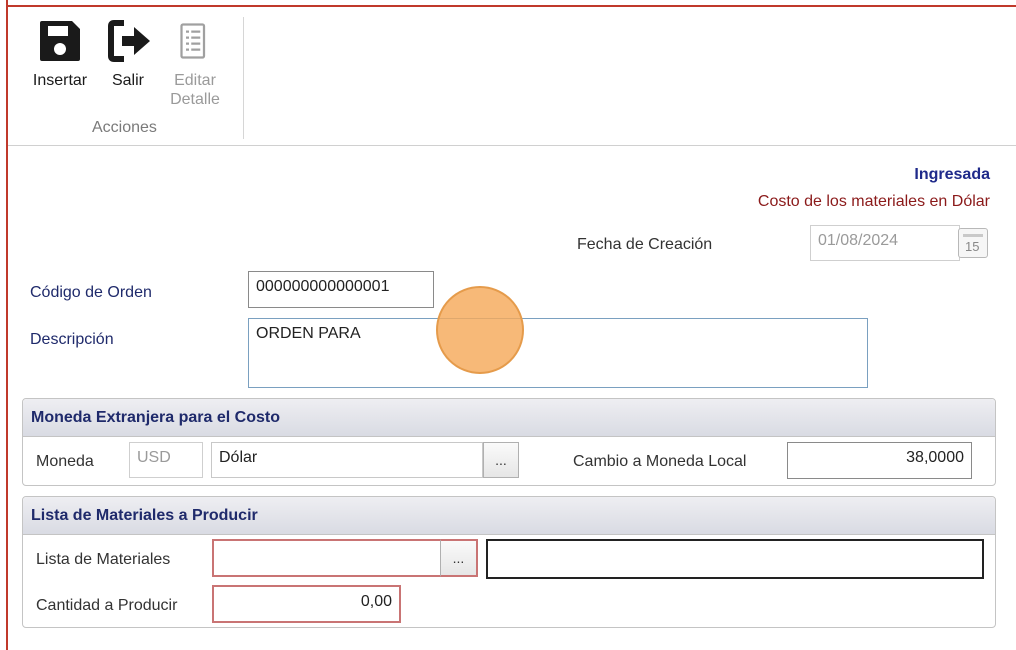 The image size is (1016, 650). Describe the element at coordinates (91, 292) in the screenshot. I see `order-code-label: Código de Orden` at that location.